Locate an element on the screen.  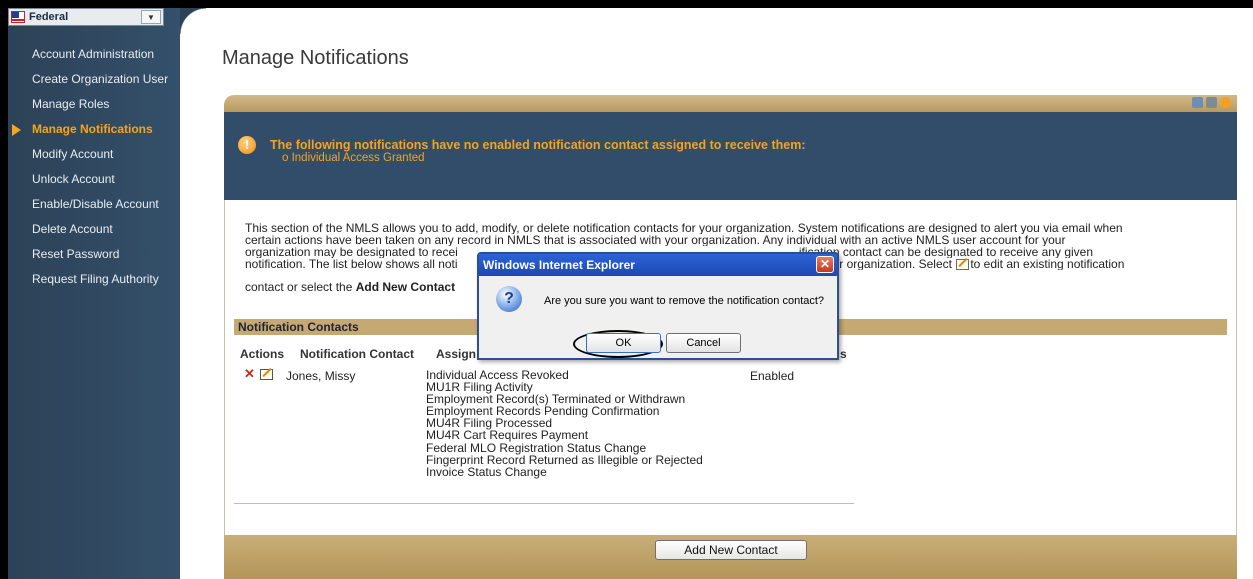
column-header-assigned: Assign is located at coordinates (456, 354).